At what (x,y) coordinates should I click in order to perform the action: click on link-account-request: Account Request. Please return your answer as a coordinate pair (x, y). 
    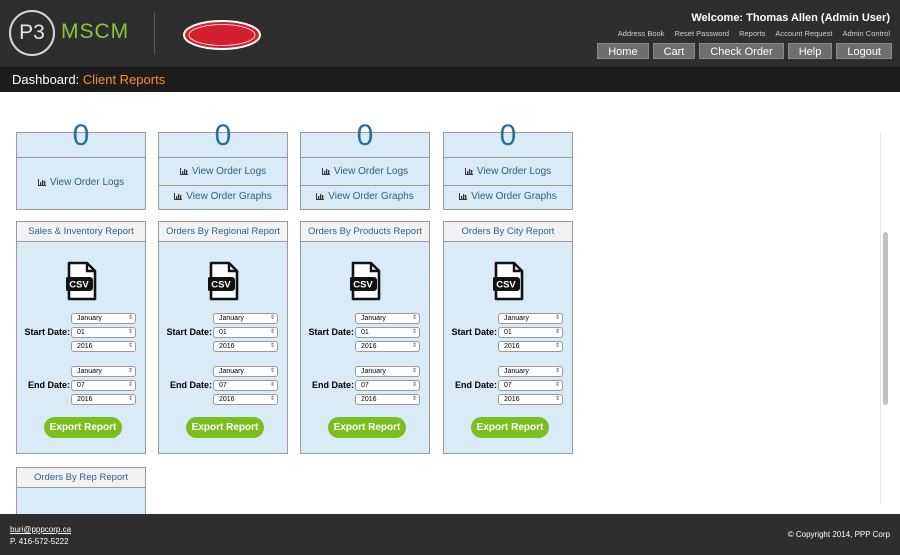
    Looking at the image, I should click on (803, 33).